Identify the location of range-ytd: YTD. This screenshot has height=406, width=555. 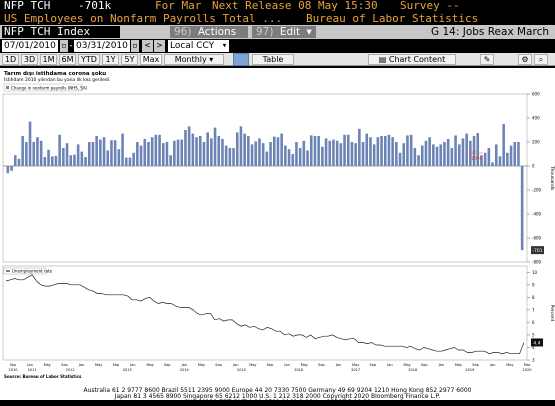
(89, 59).